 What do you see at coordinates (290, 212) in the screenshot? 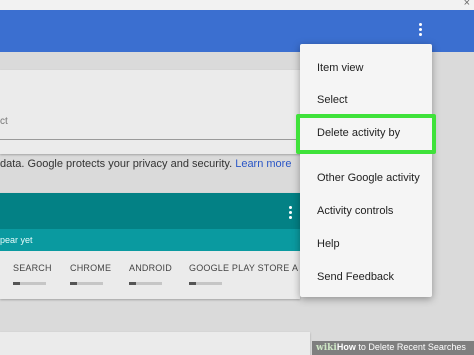
I see `results-more-options-icon` at bounding box center [290, 212].